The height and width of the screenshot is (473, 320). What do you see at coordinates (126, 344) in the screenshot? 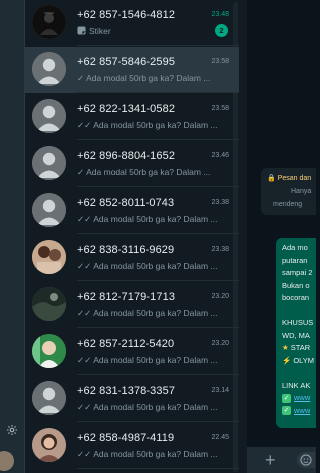
I see `contact-name: +62 857-2112-5420` at bounding box center [126, 344].